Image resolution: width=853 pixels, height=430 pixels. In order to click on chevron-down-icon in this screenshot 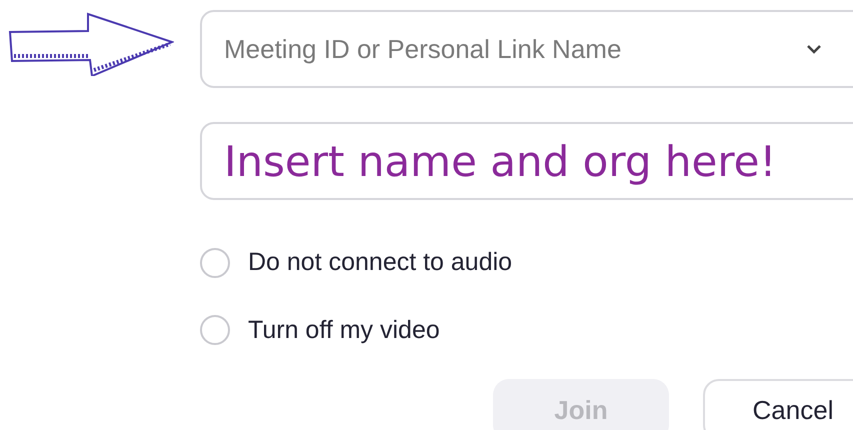, I will do `click(814, 49)`.